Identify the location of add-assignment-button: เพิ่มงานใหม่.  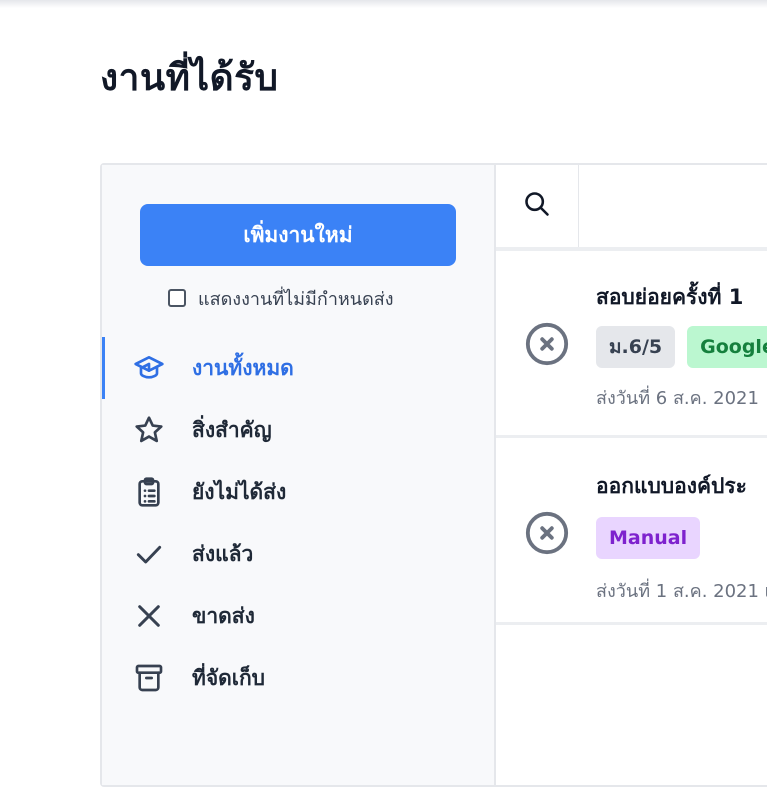
(298, 235).